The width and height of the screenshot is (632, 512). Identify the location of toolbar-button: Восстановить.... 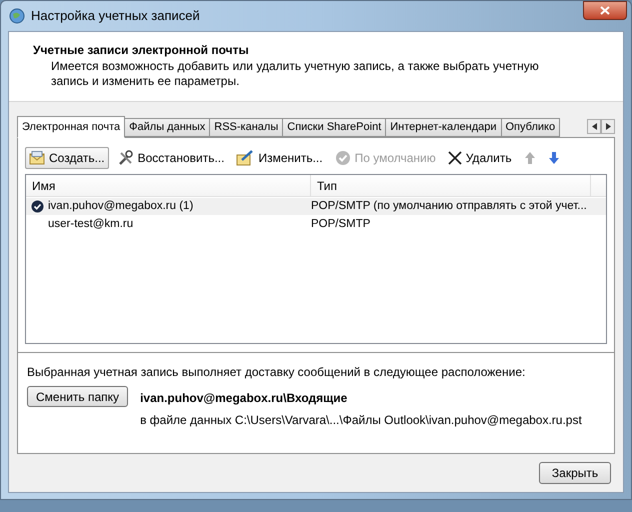
(171, 158).